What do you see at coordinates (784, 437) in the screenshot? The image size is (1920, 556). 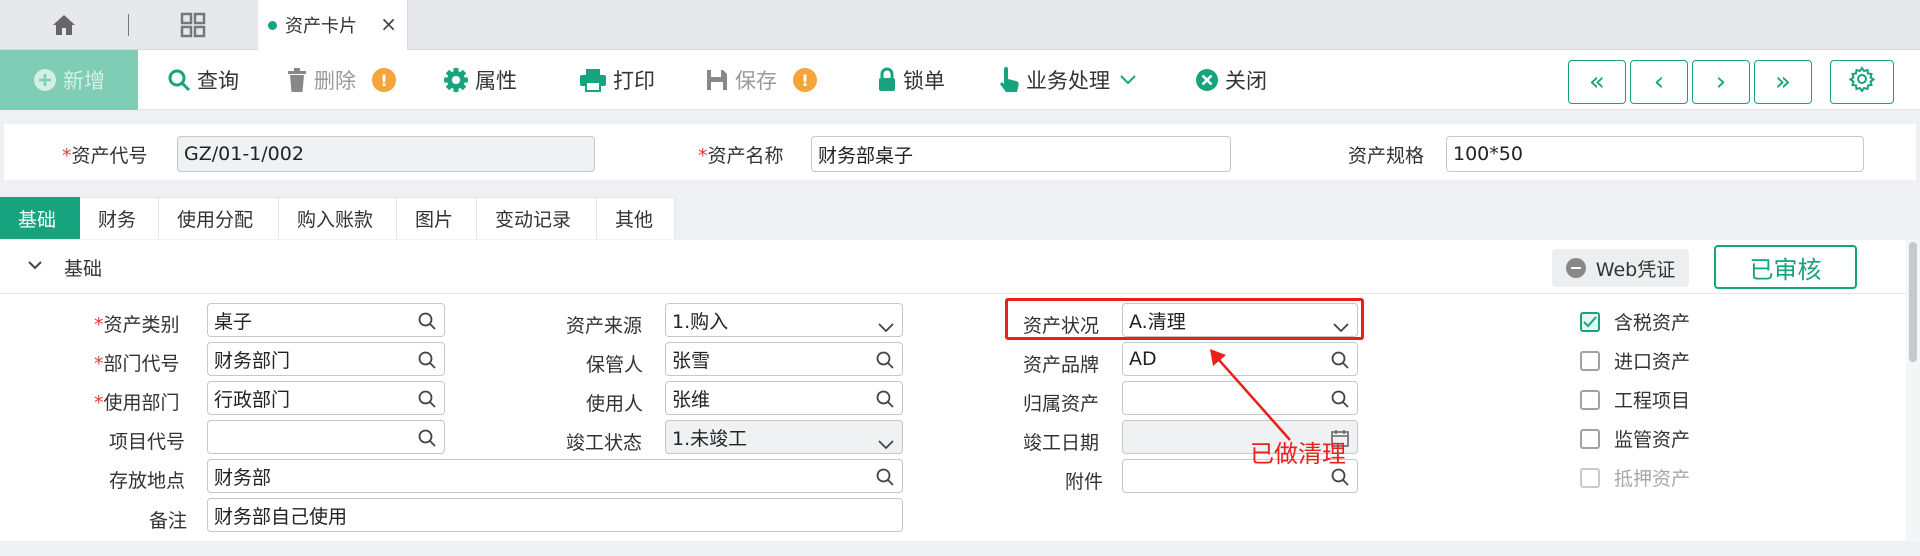 I see `completion-select: 1.未竣工` at bounding box center [784, 437].